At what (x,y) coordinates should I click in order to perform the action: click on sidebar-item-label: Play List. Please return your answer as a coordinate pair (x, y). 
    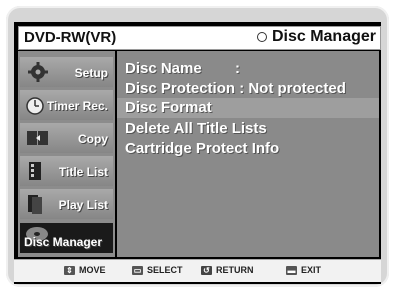
    Looking at the image, I should click on (83, 205).